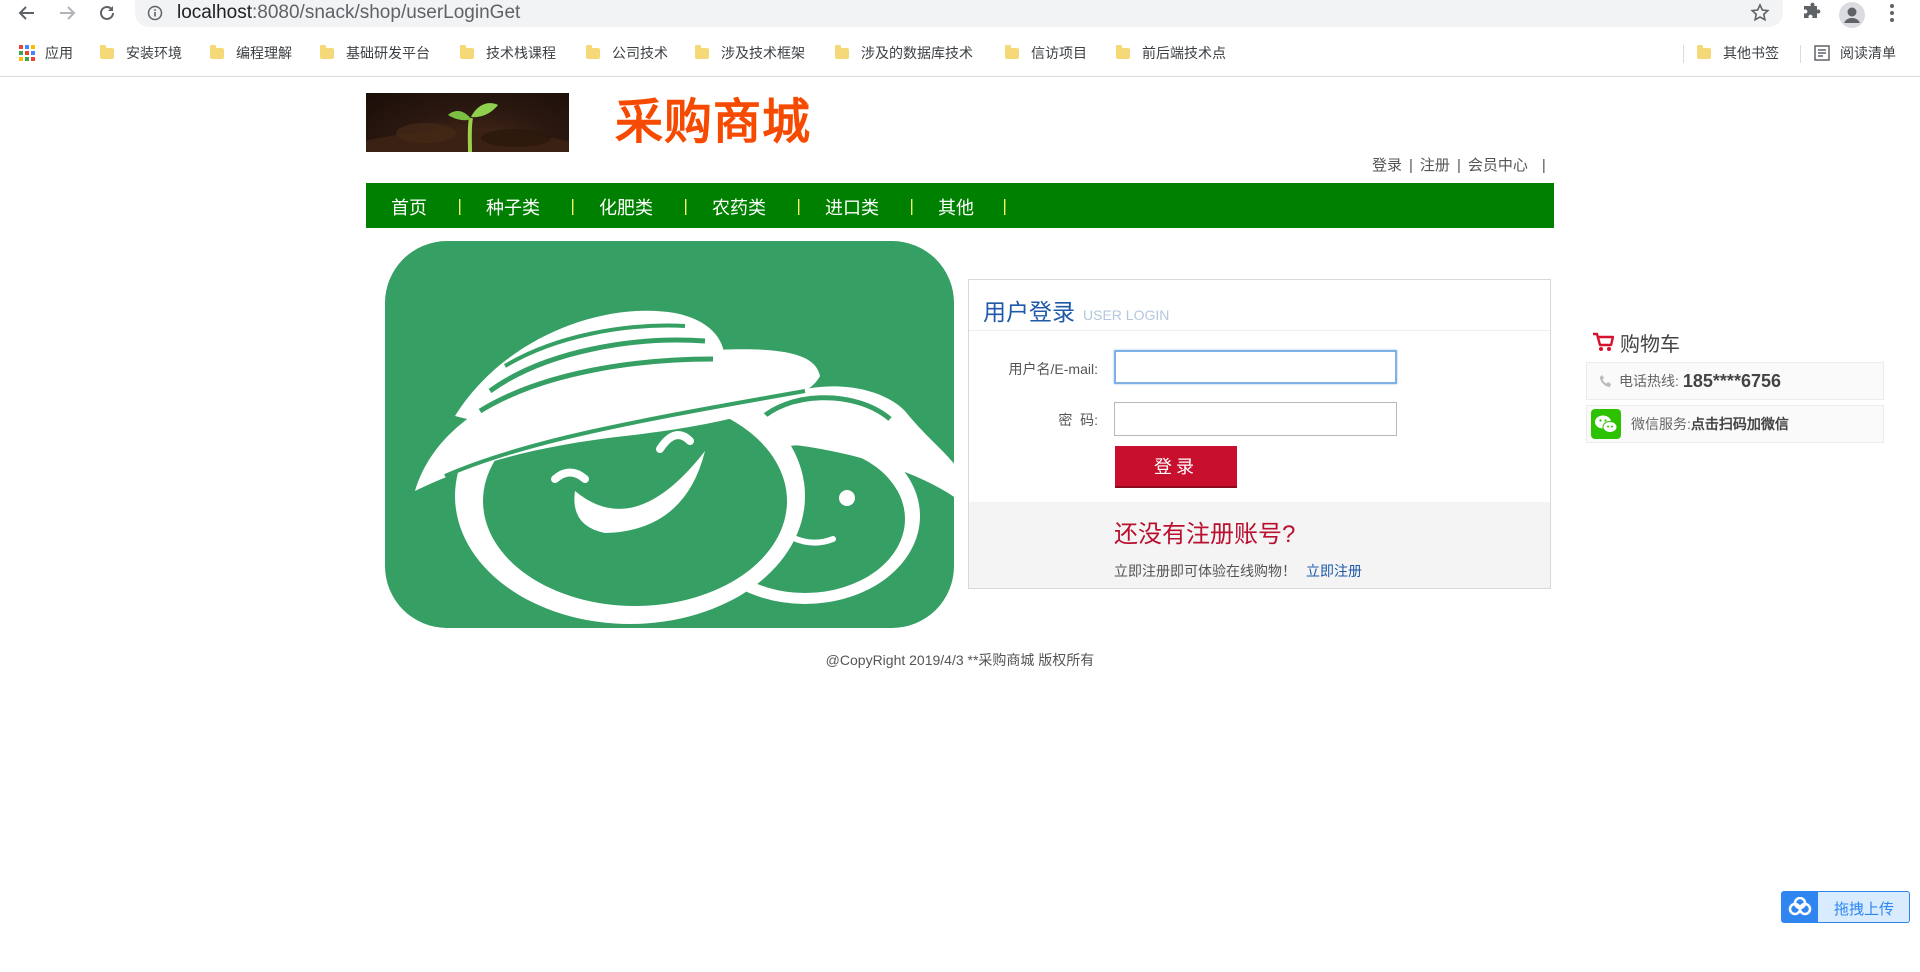 Image resolution: width=1920 pixels, height=972 pixels. What do you see at coordinates (917, 53) in the screenshot?
I see `bookmark-label: 涉及的数据库技术` at bounding box center [917, 53].